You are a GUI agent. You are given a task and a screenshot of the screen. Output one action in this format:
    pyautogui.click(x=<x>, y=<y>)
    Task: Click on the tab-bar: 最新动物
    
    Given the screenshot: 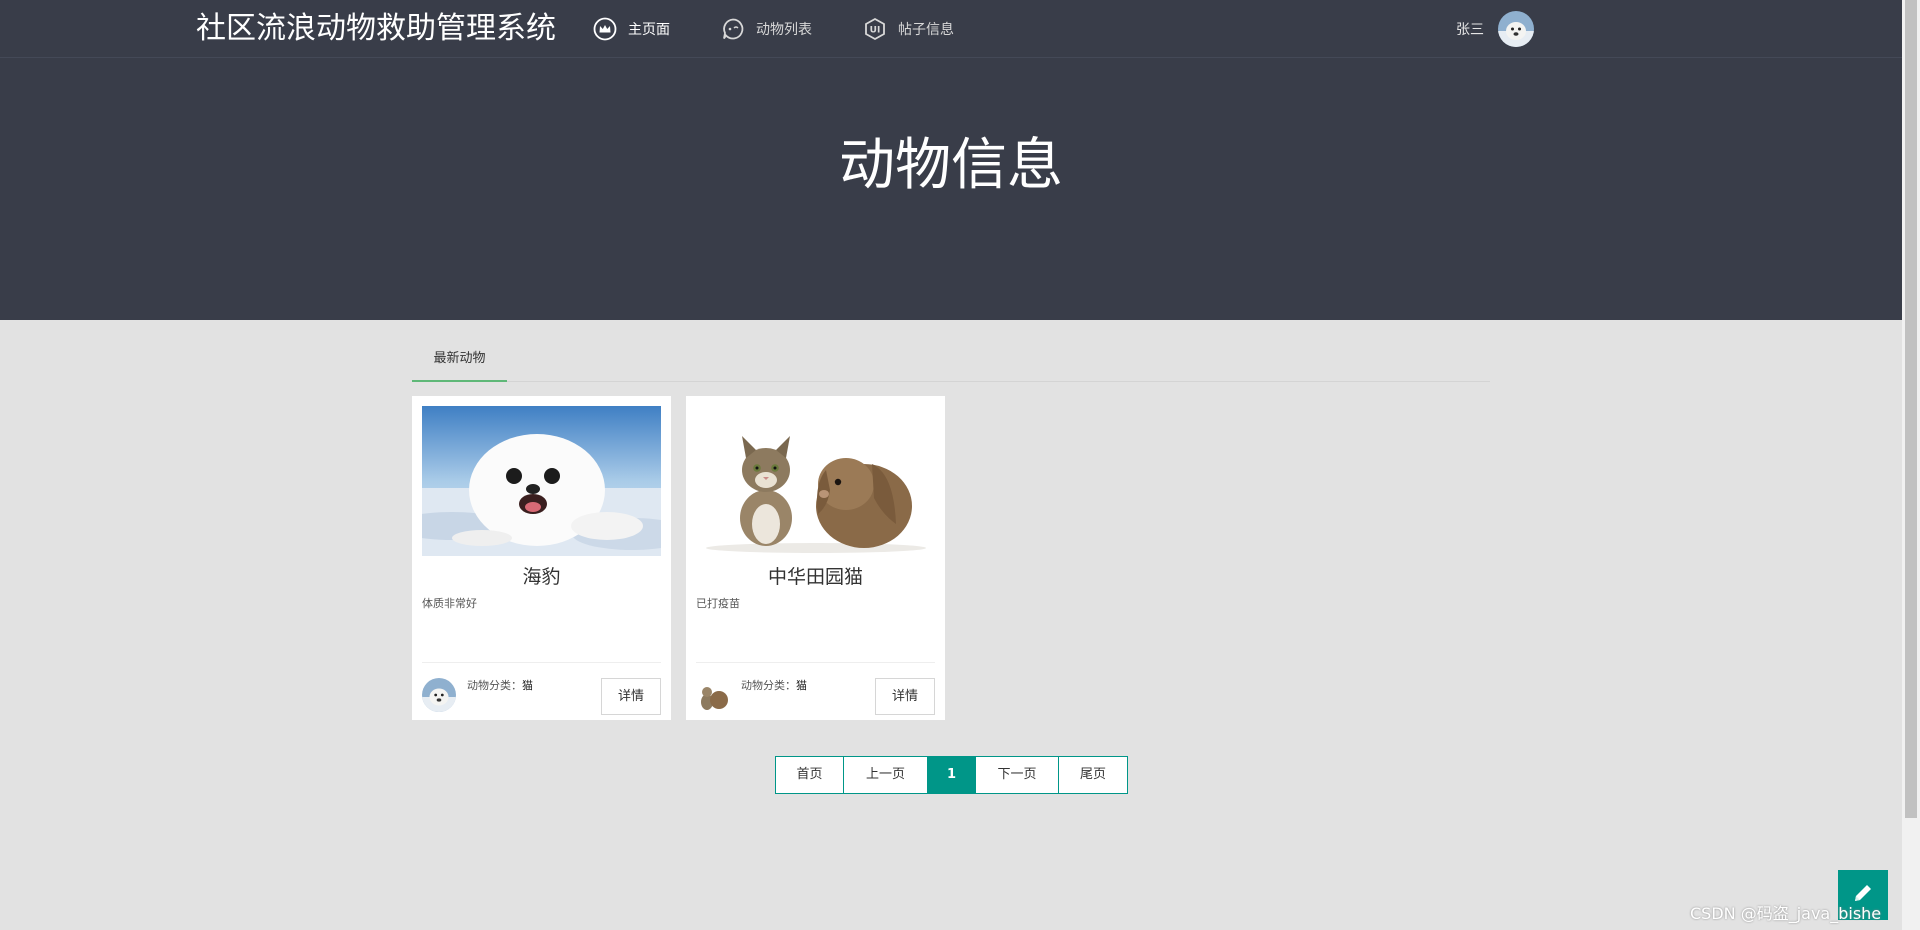 What is the action you would take?
    pyautogui.click(x=951, y=363)
    